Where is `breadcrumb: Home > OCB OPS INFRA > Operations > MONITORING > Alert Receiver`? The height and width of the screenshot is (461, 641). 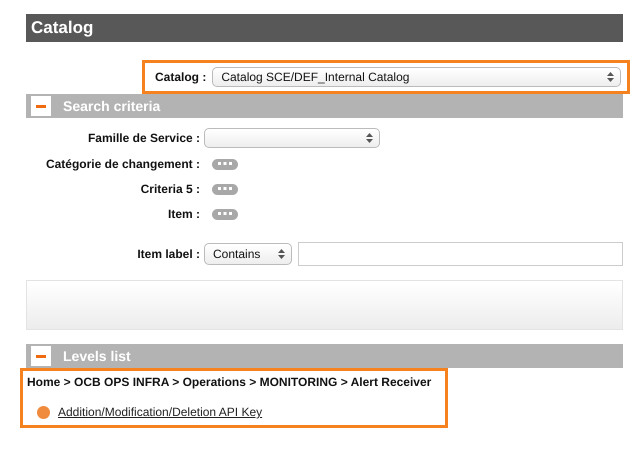
breadcrumb: Home > OCB OPS INFRA > Operations > MONITORING > Alert Receiver is located at coordinates (229, 382).